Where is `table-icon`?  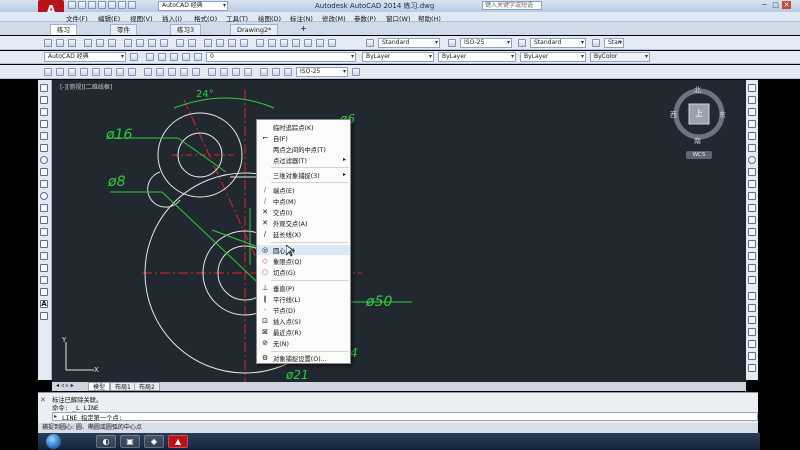 table-icon is located at coordinates (44, 292).